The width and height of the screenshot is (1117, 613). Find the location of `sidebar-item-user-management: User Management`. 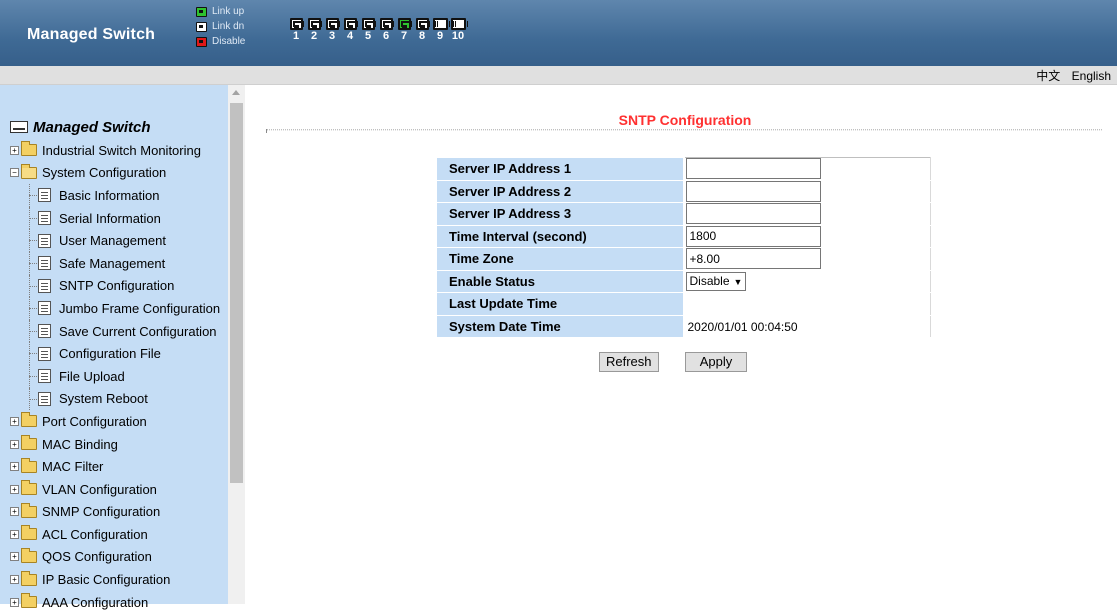

sidebar-item-user-management: User Management is located at coordinates (119, 240).